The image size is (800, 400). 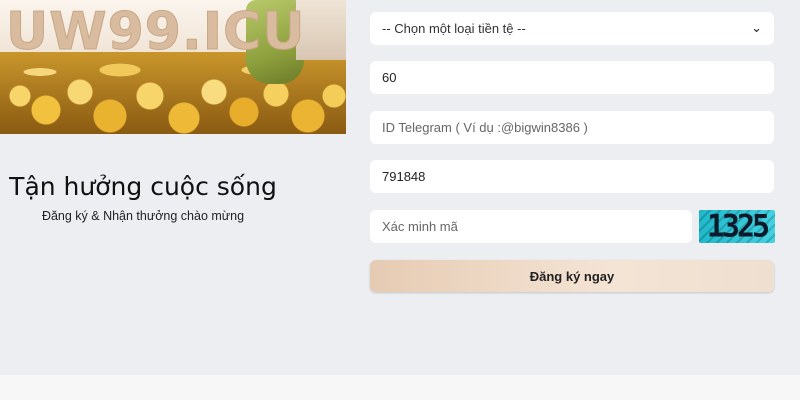 I want to click on promo-subheadline: Đăng ký & Nhận thưởng chào mừng, so click(x=143, y=216).